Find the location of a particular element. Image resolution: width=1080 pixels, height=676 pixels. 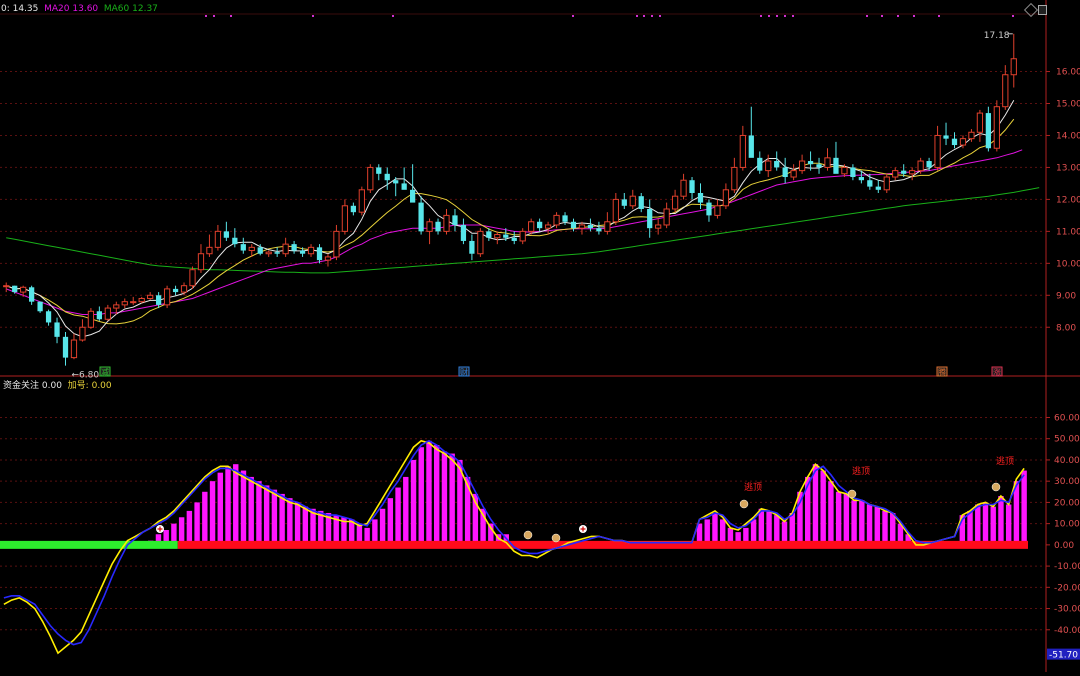

max-price-label: 17.18 is located at coordinates (997, 36).